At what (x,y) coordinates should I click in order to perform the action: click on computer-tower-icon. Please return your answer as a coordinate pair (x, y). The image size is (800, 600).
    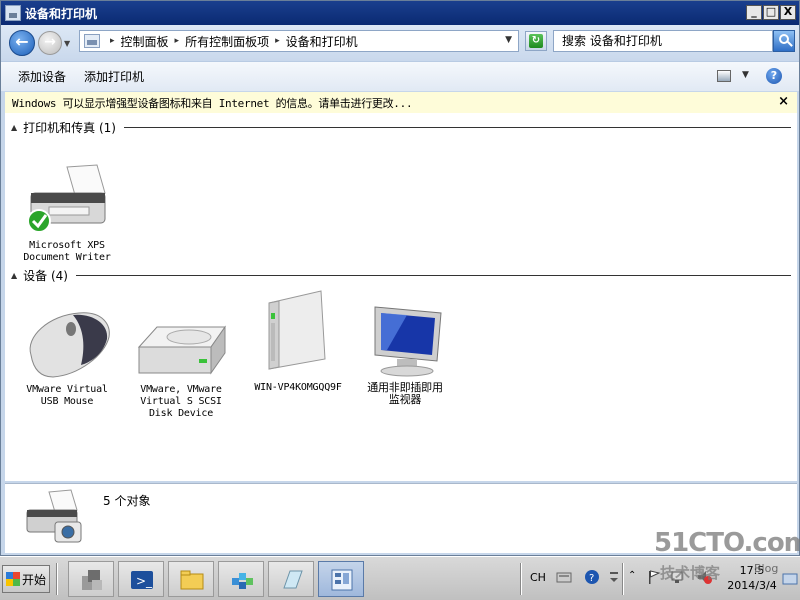
    Looking at the image, I should click on (297, 330).